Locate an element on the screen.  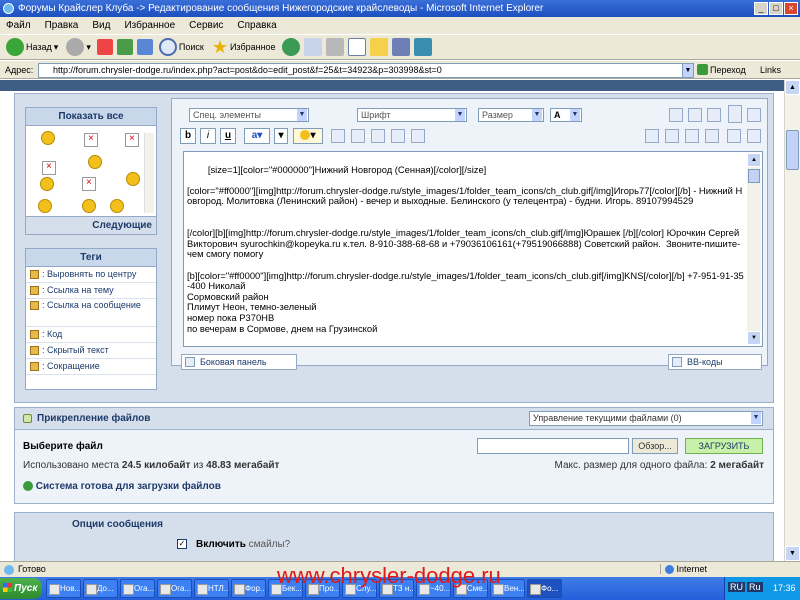
favorites-button: ★ Избранное is located at coordinates (244, 47).